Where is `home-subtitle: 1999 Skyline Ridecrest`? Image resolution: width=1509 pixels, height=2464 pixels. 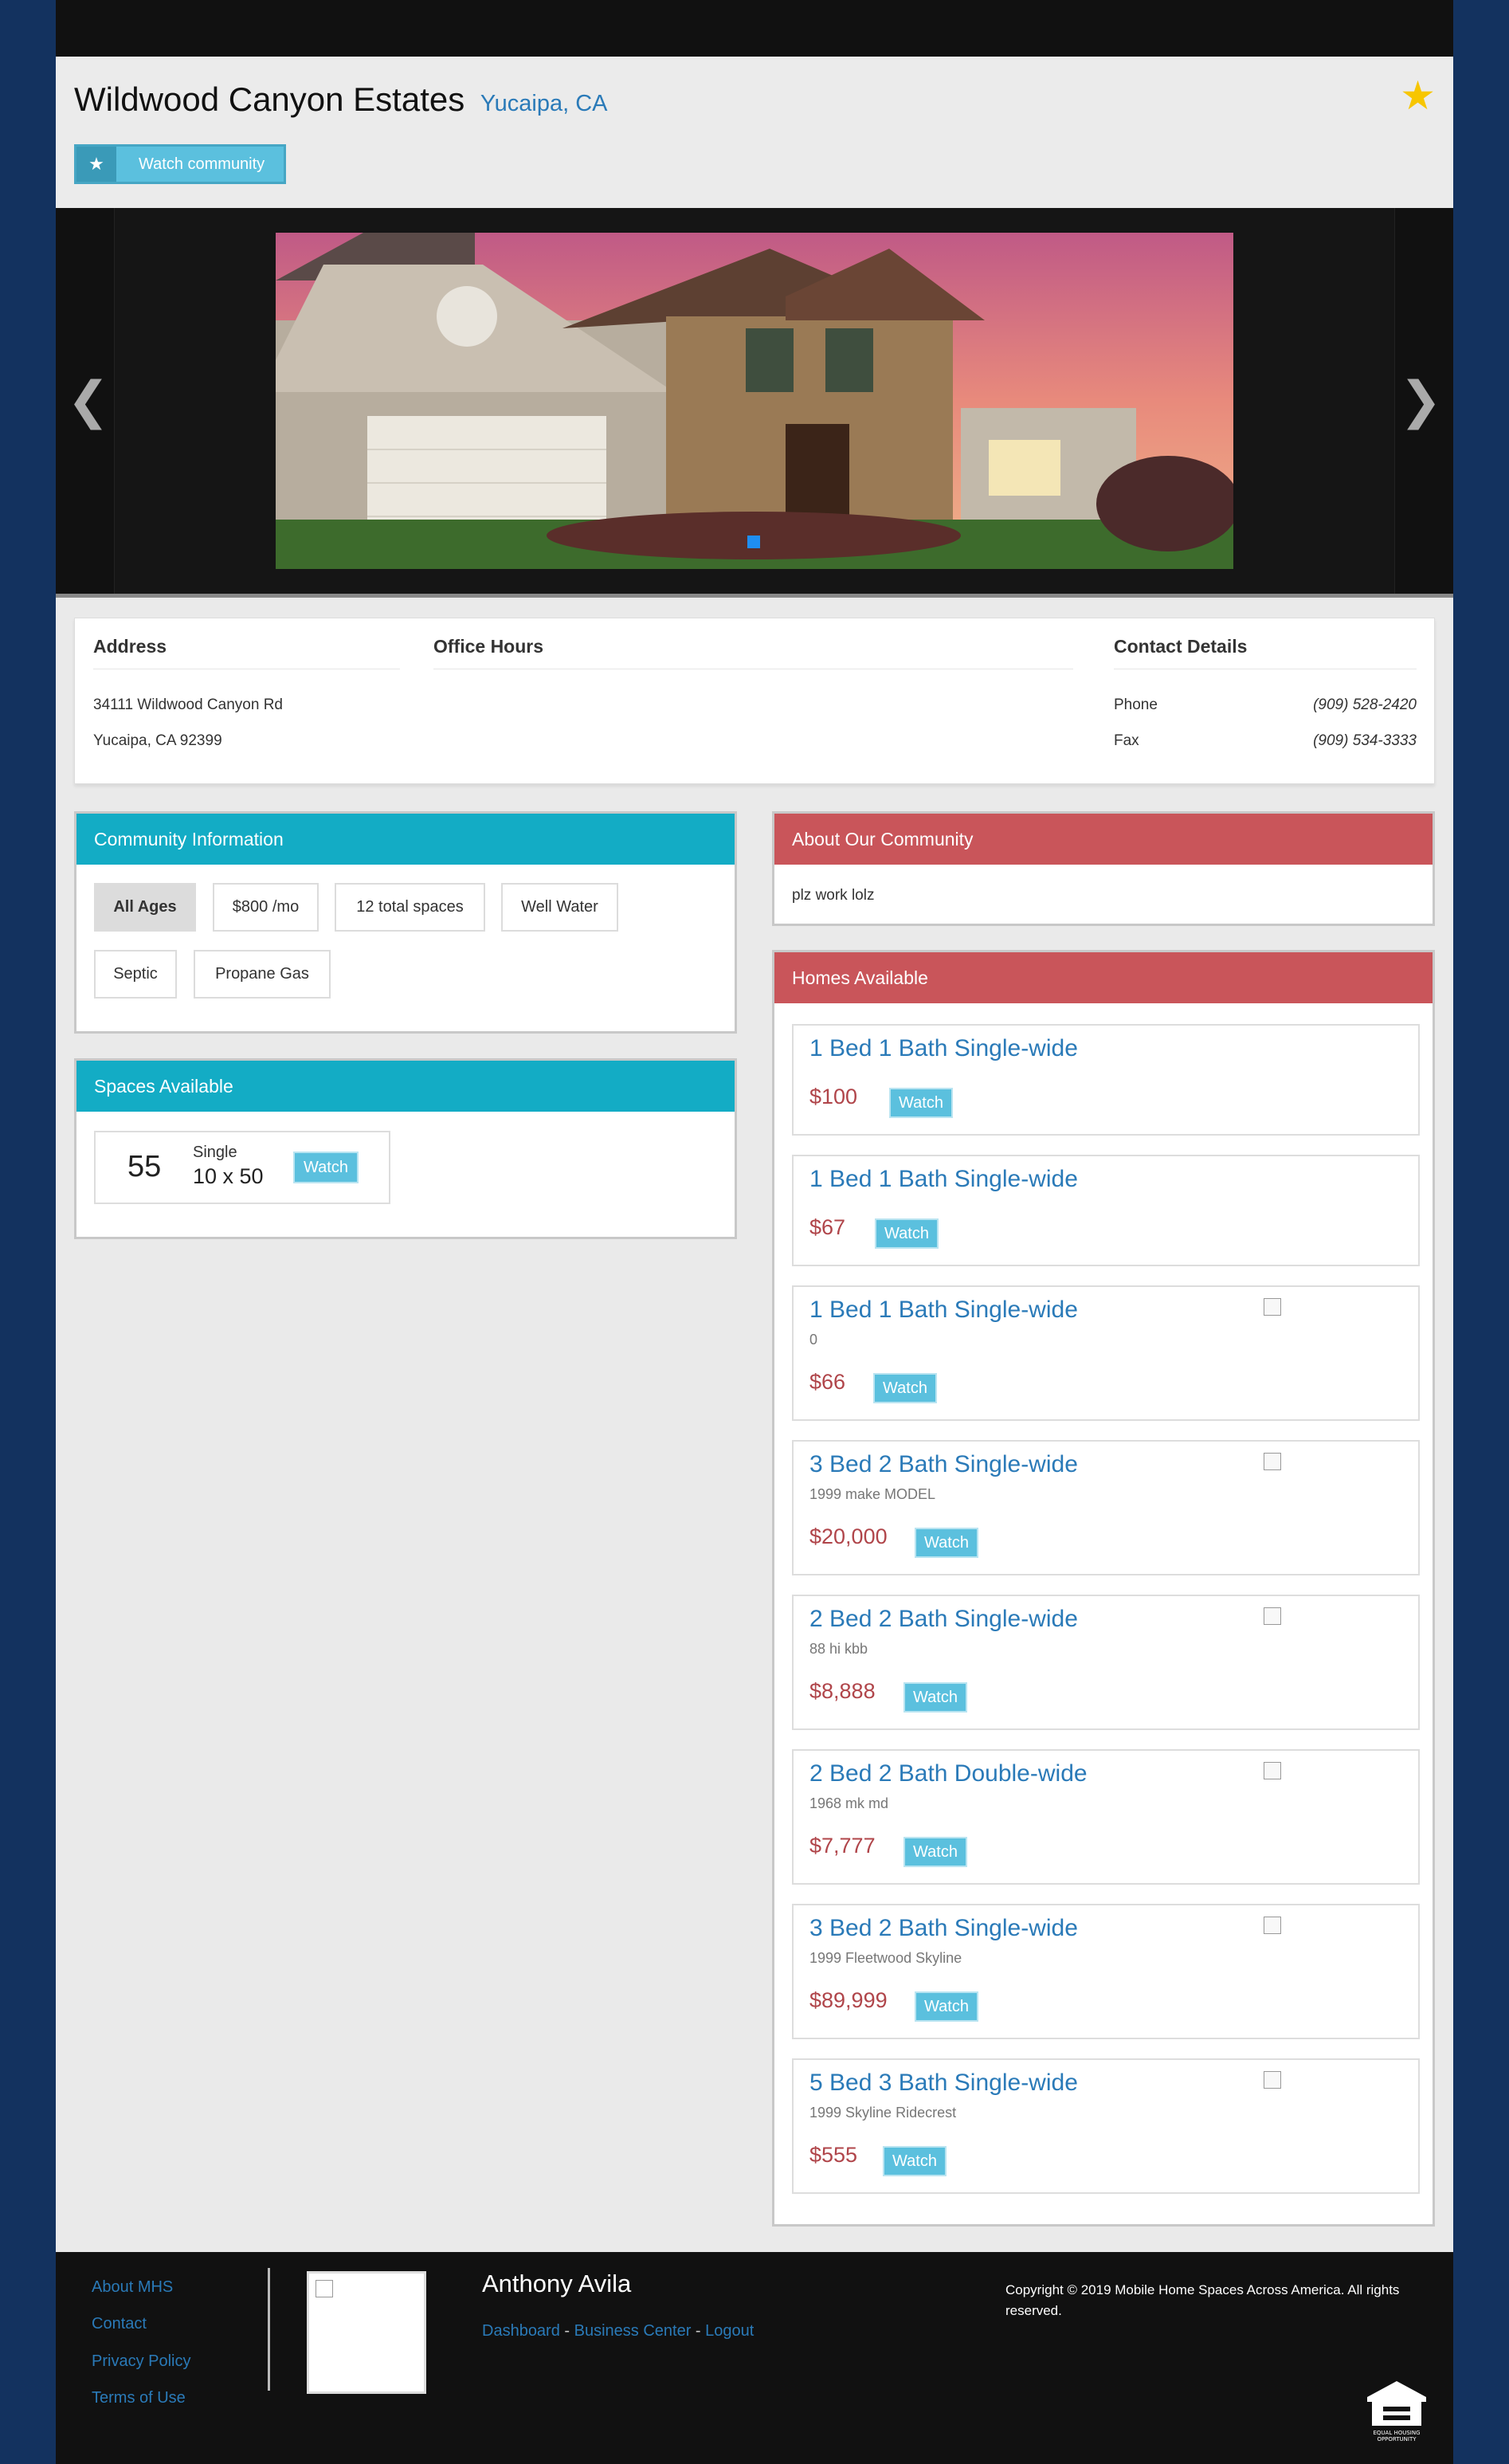
home-subtitle: 1999 Skyline Ridecrest is located at coordinates (883, 2113).